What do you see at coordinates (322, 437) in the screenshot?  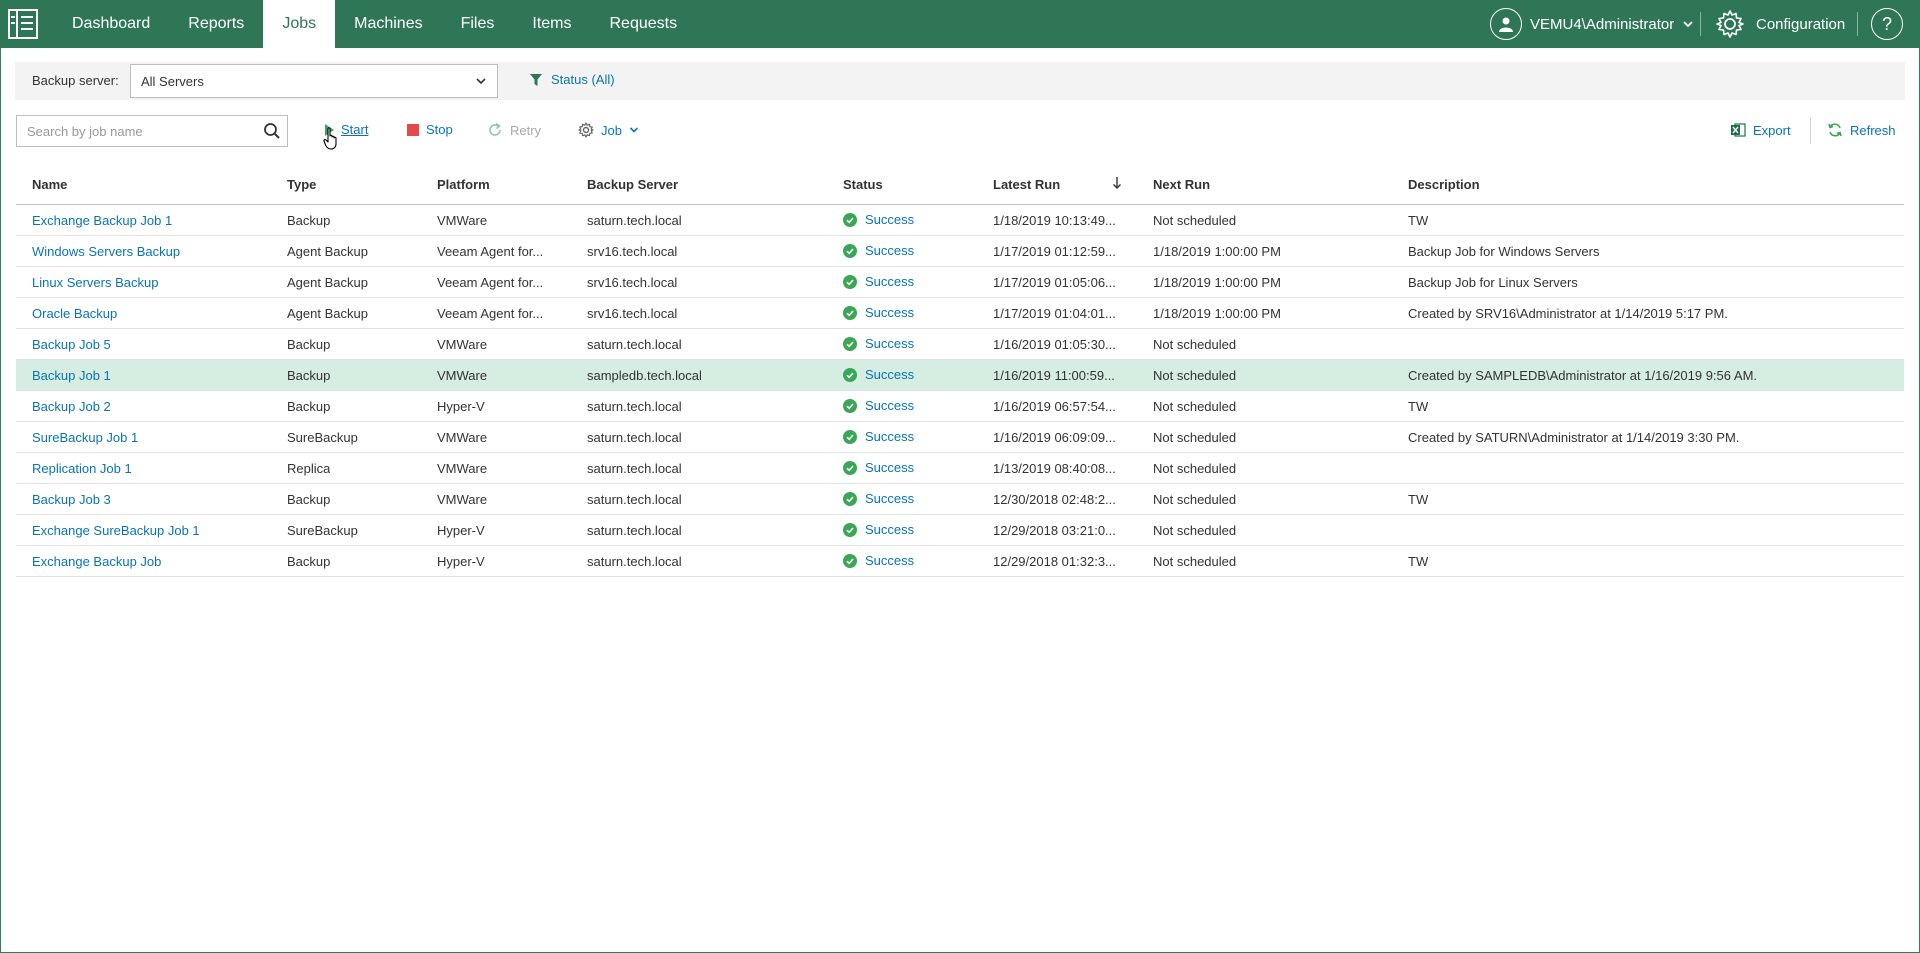 I see `job-type: SureBackup` at bounding box center [322, 437].